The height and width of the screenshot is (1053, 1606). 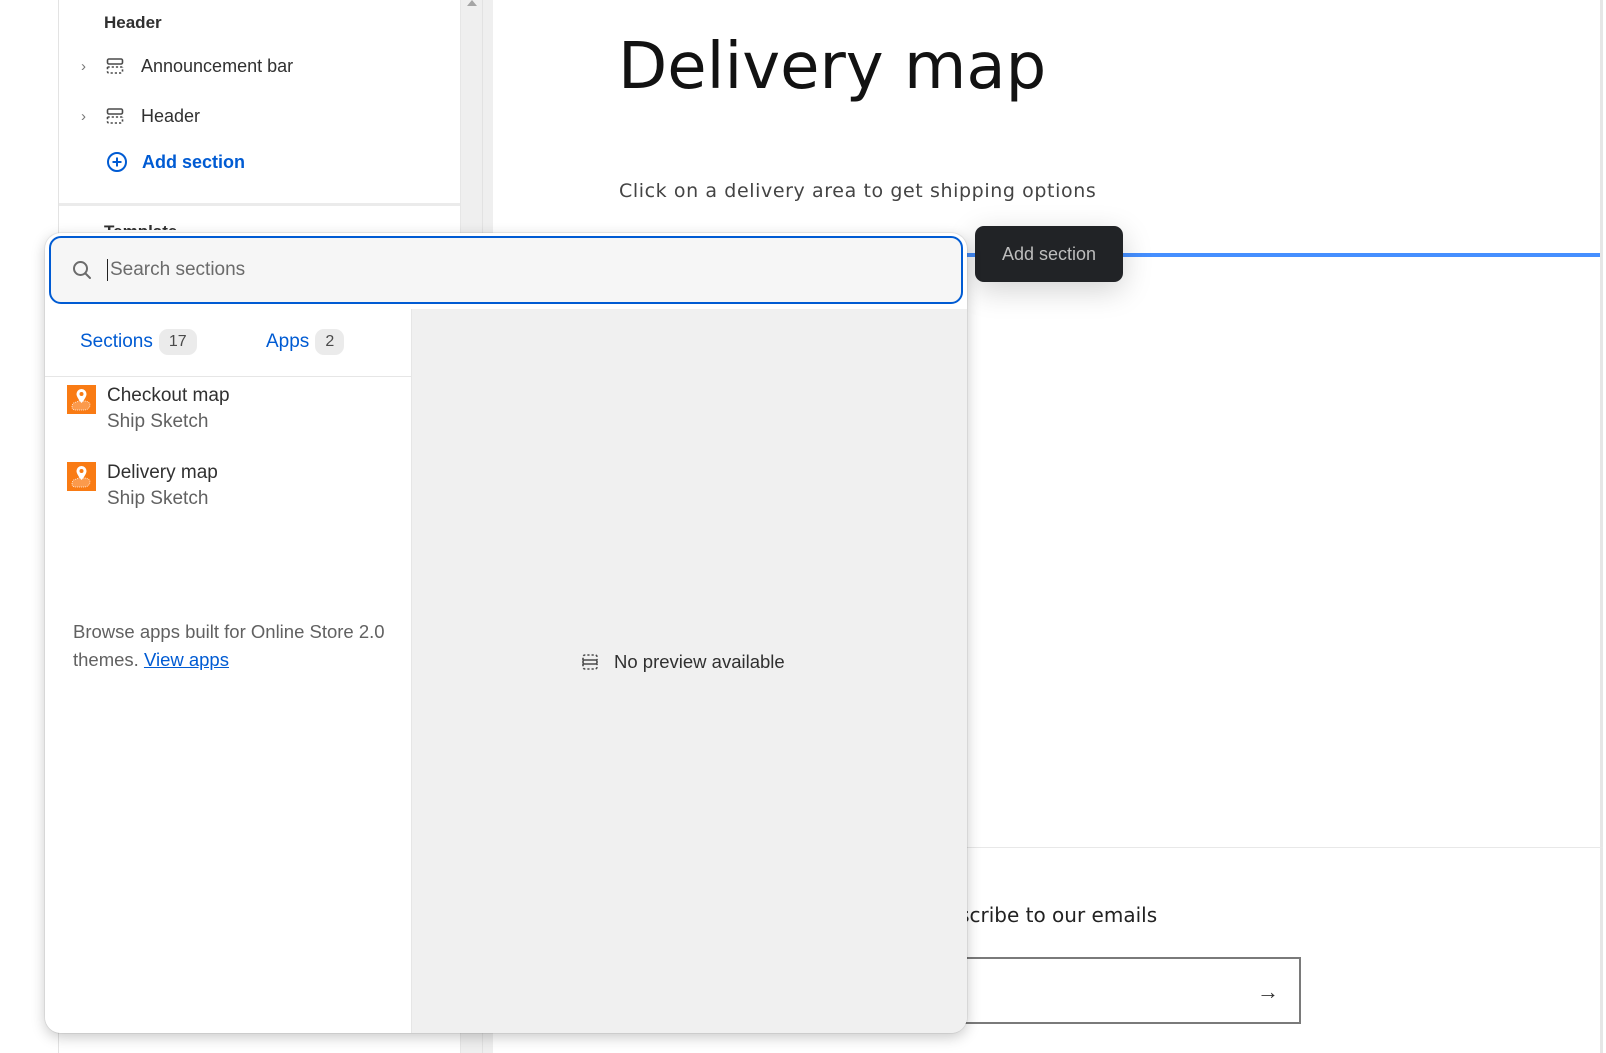 What do you see at coordinates (177, 342) in the screenshot?
I see `count-badge: 17` at bounding box center [177, 342].